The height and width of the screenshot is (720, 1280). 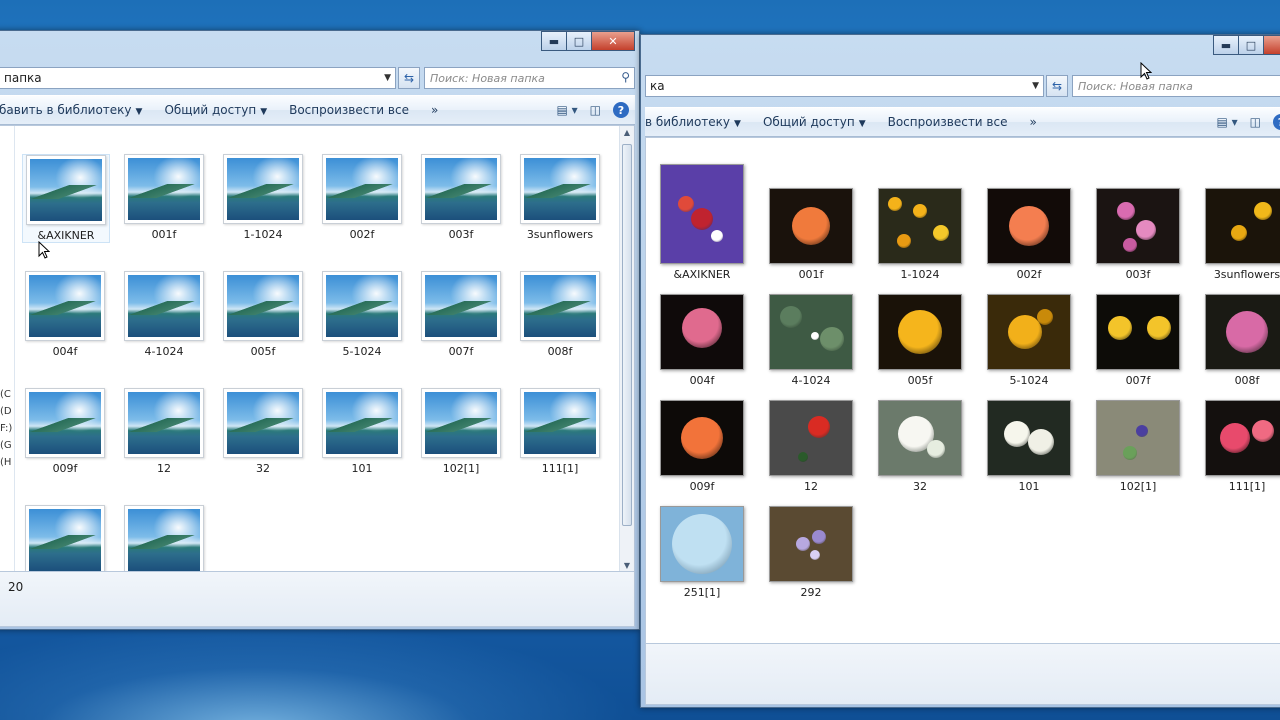 I want to click on navigation-pane: (C (D F:) (G (H, so click(x=7, y=349).